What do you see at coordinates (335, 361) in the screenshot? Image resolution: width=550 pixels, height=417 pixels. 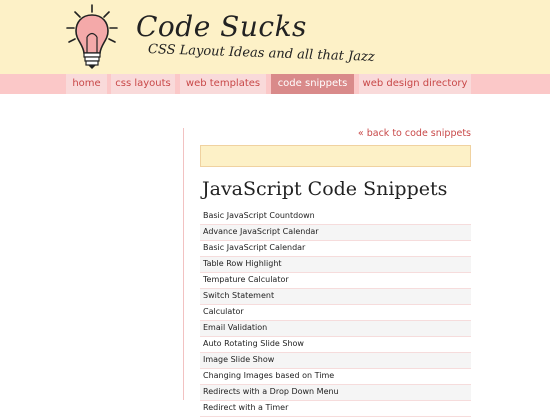 I see `snippet-link: Image Slide Show` at bounding box center [335, 361].